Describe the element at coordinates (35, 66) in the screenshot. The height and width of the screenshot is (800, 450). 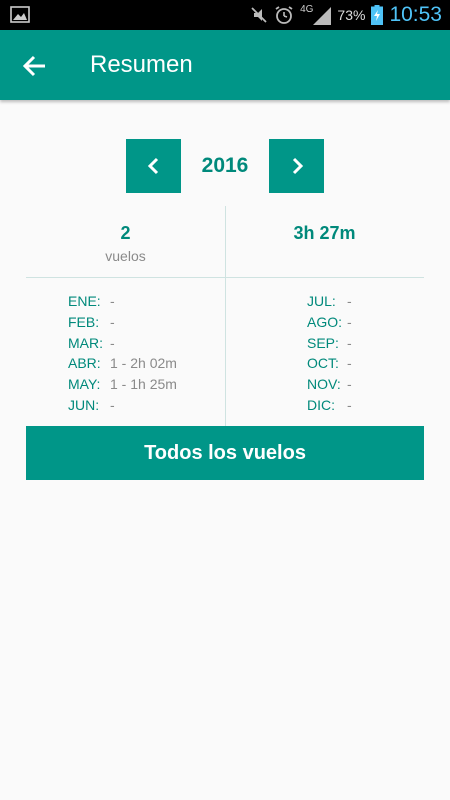
I see `back-arrow-icon` at that location.